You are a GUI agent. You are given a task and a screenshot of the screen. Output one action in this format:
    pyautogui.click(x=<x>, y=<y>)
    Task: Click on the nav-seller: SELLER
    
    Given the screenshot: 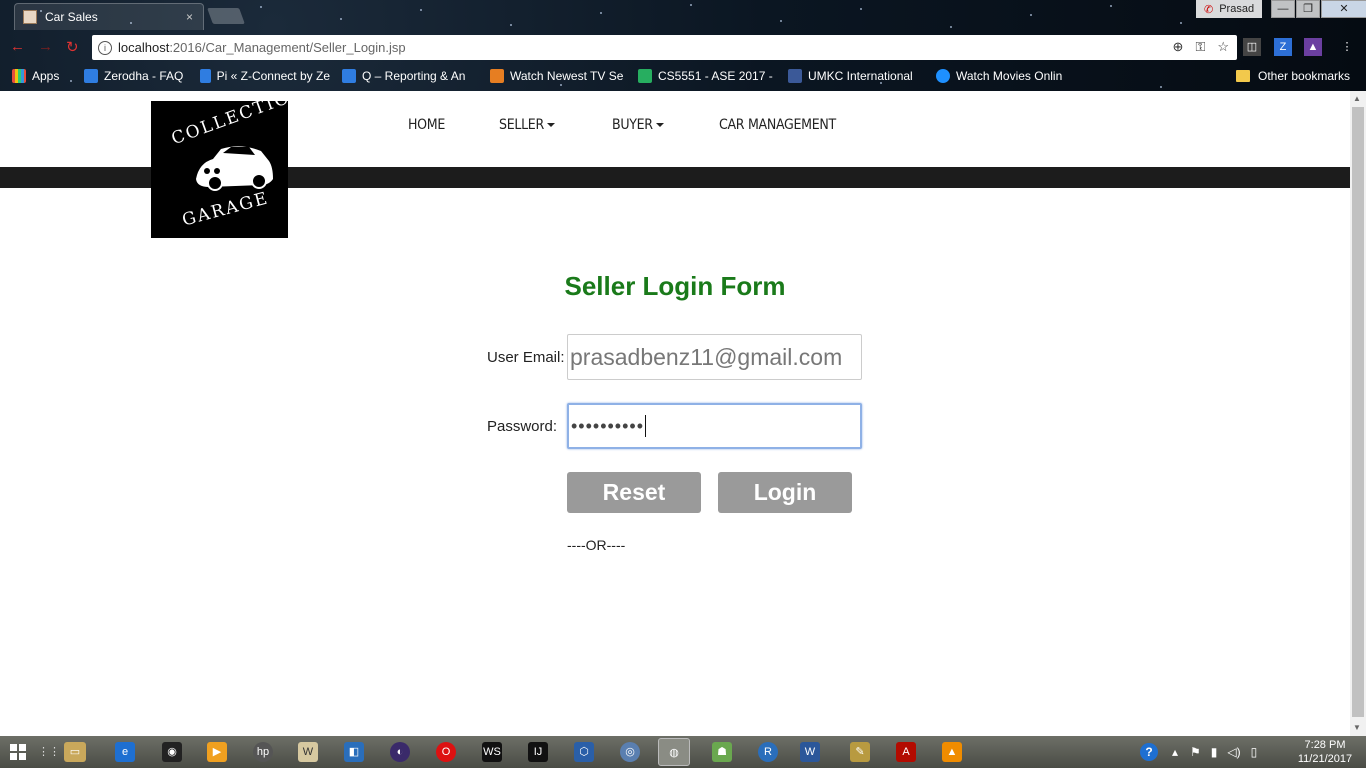 What is the action you would take?
    pyautogui.click(x=527, y=125)
    